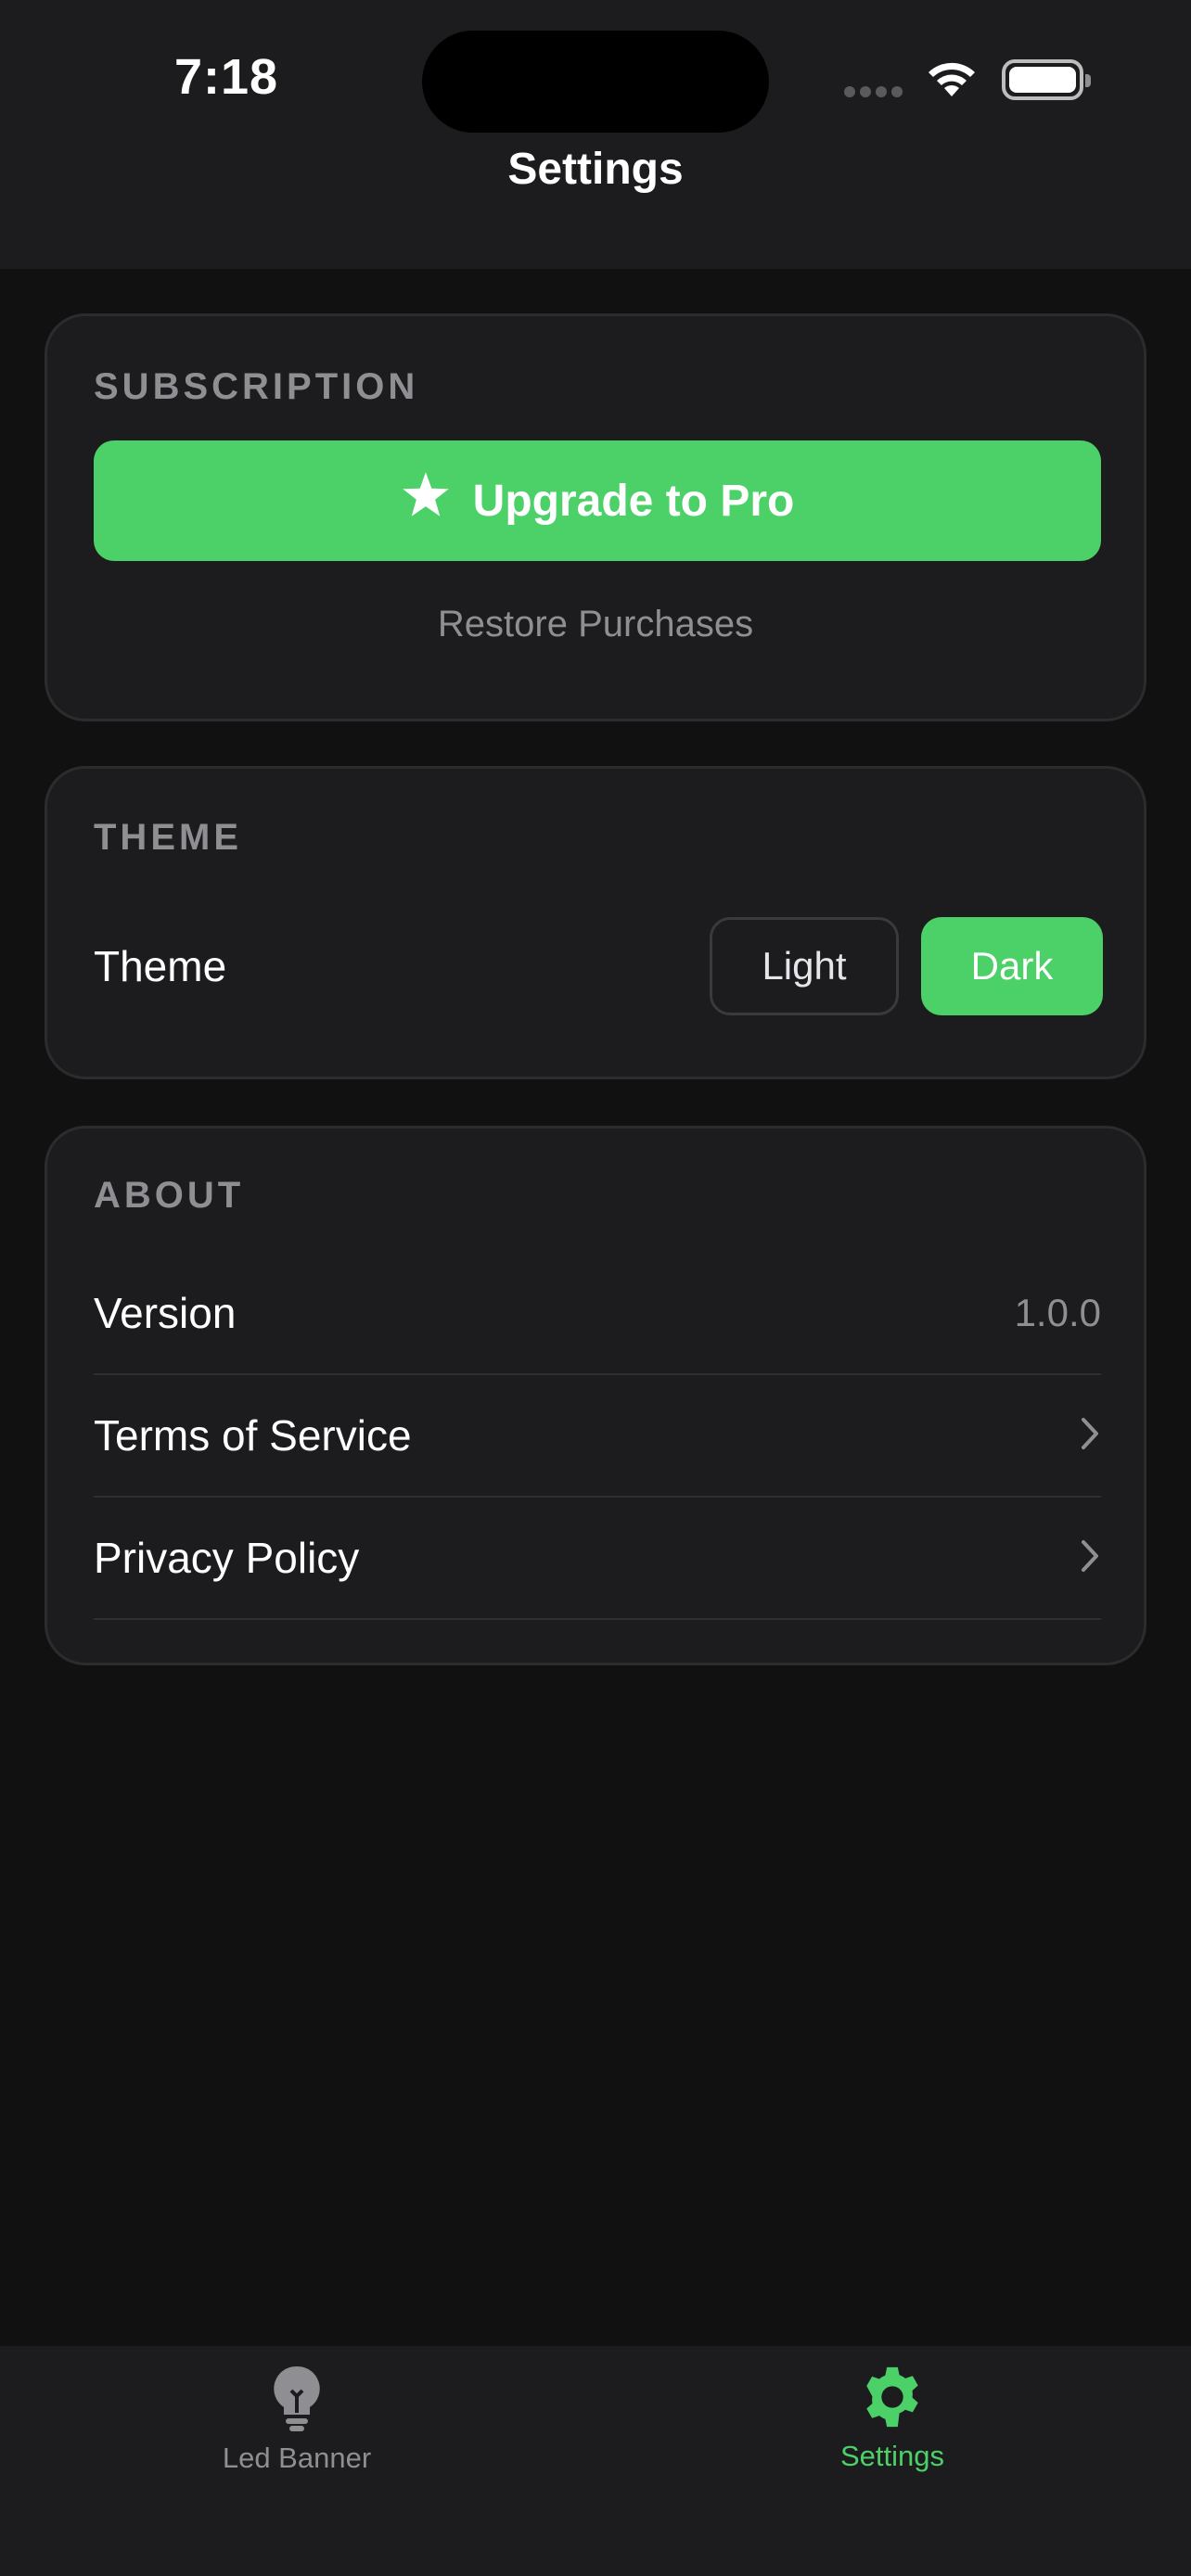  I want to click on tab-led-banner: Led Banner, so click(297, 2420).